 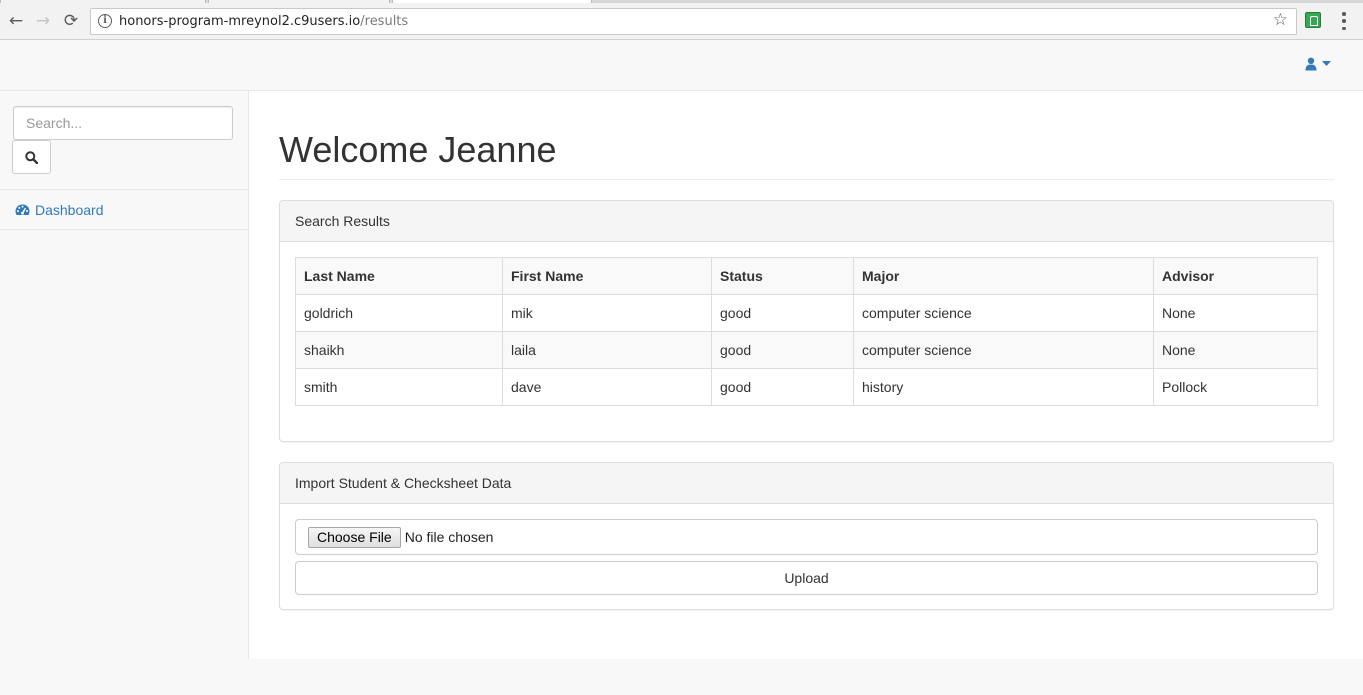 I want to click on search-button, so click(x=31, y=157).